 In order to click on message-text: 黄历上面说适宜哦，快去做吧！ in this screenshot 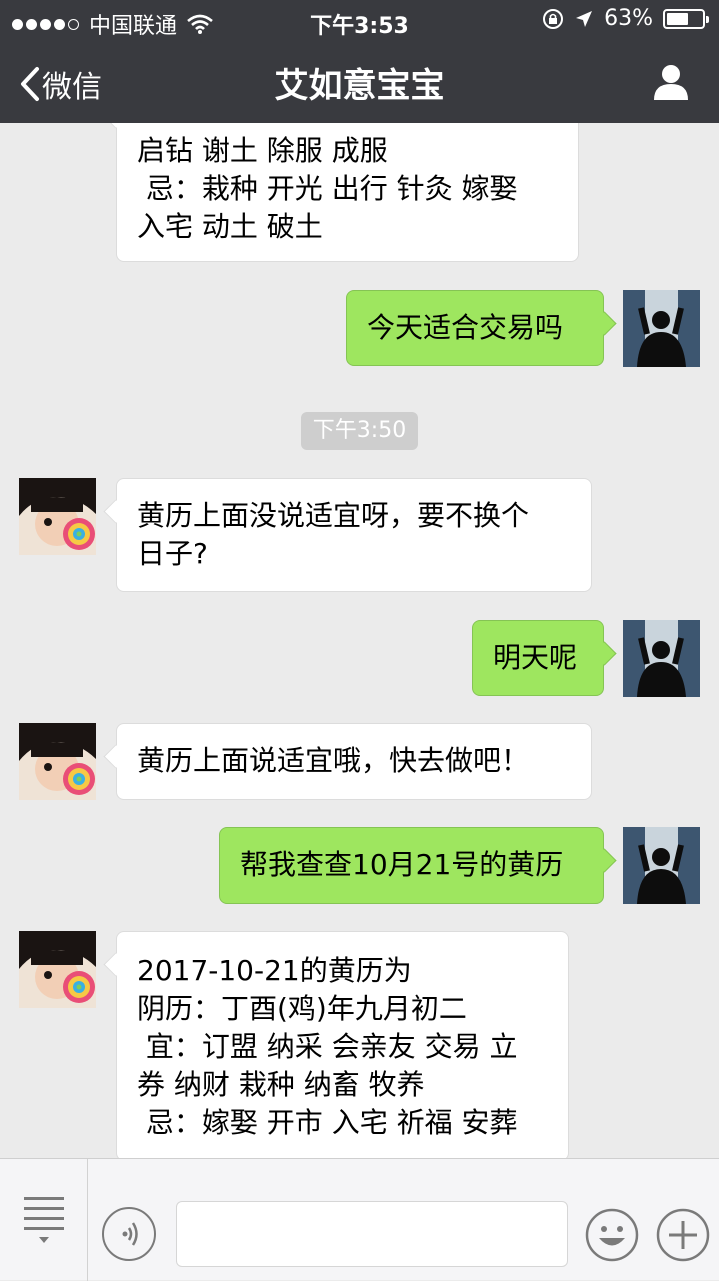, I will do `click(333, 760)`.